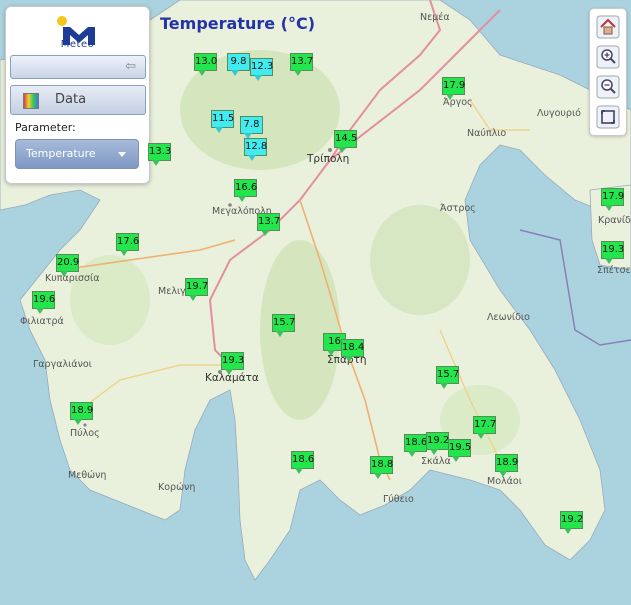 Image resolution: width=631 pixels, height=605 pixels. I want to click on place-label: Γαργαλιάνοι, so click(62, 364).